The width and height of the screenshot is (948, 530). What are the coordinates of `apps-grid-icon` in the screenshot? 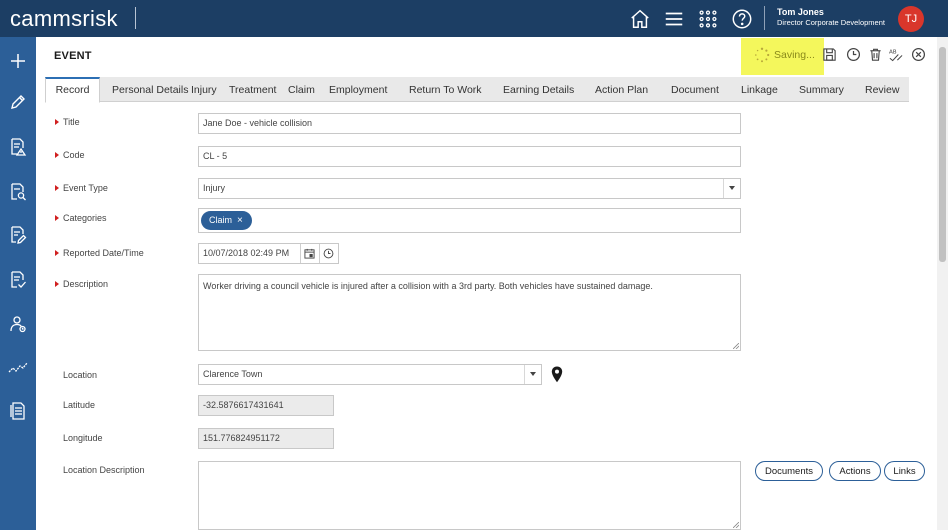 It's located at (708, 19).